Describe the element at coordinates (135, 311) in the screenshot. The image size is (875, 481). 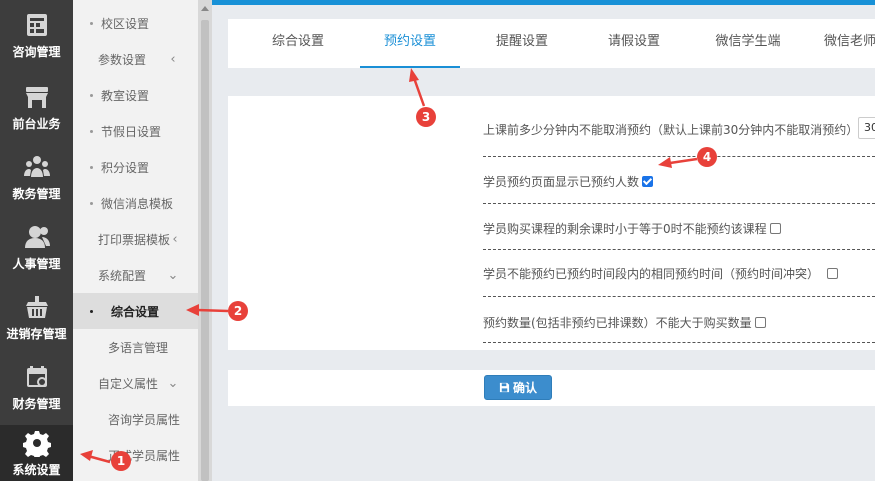
I see `subnav-item-general-settings: 综合设置` at that location.